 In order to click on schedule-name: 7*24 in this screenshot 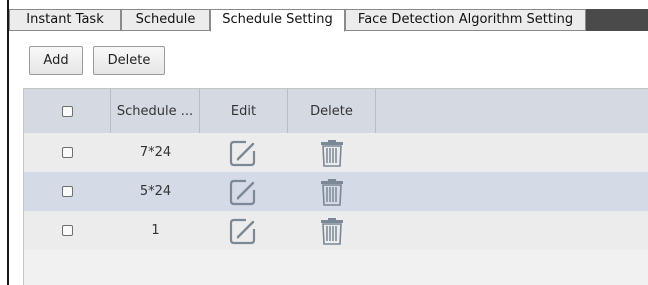, I will do `click(155, 152)`.